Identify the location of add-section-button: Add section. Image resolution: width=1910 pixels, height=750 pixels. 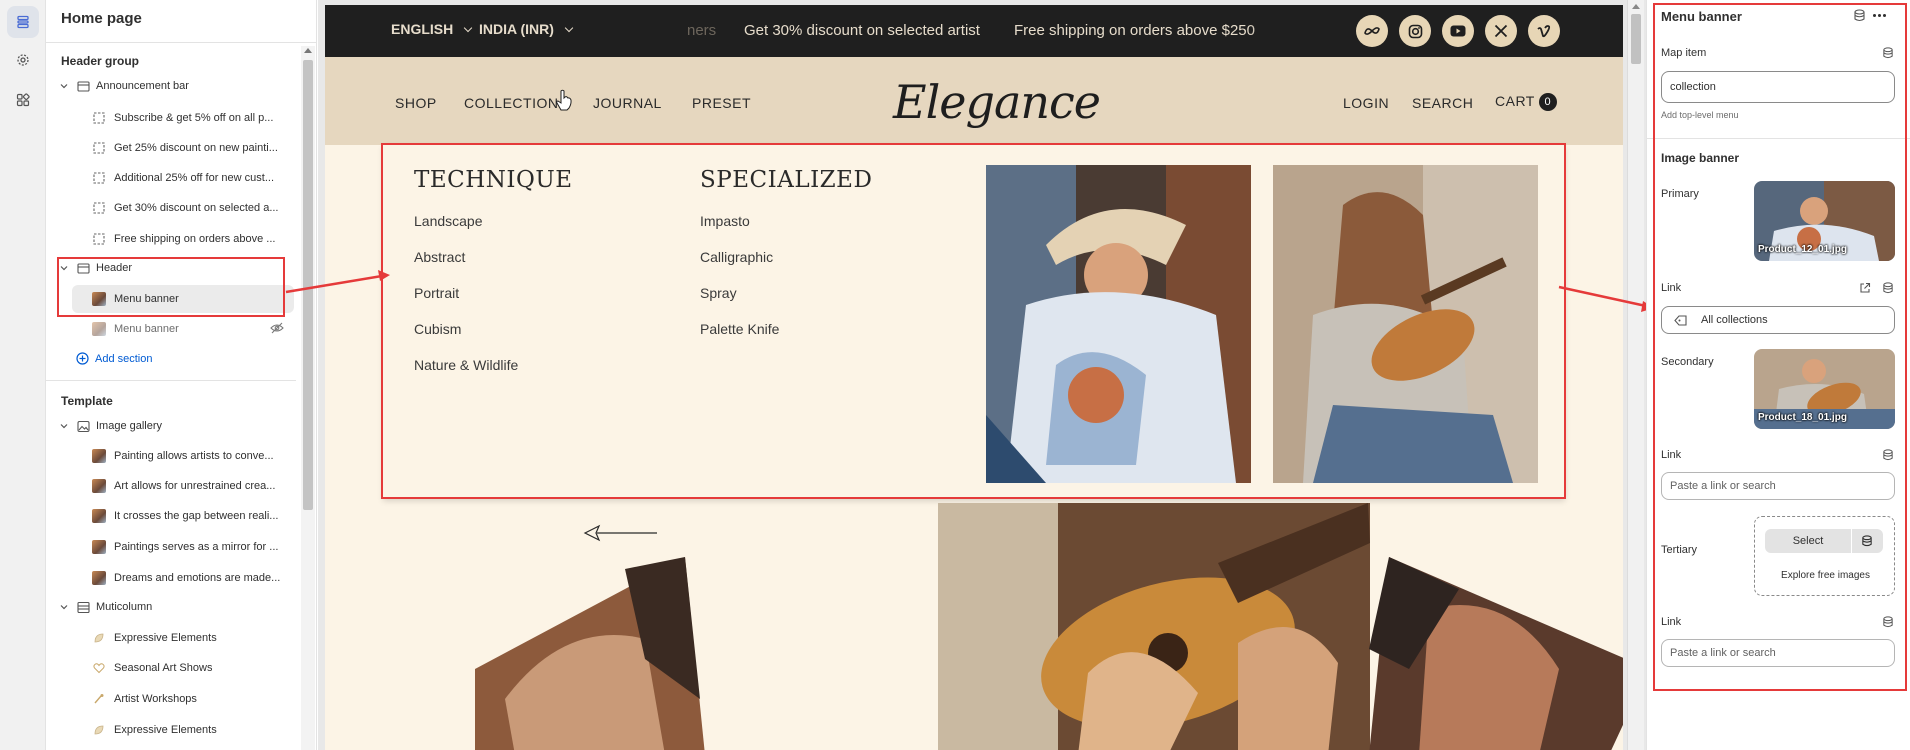
(114, 358).